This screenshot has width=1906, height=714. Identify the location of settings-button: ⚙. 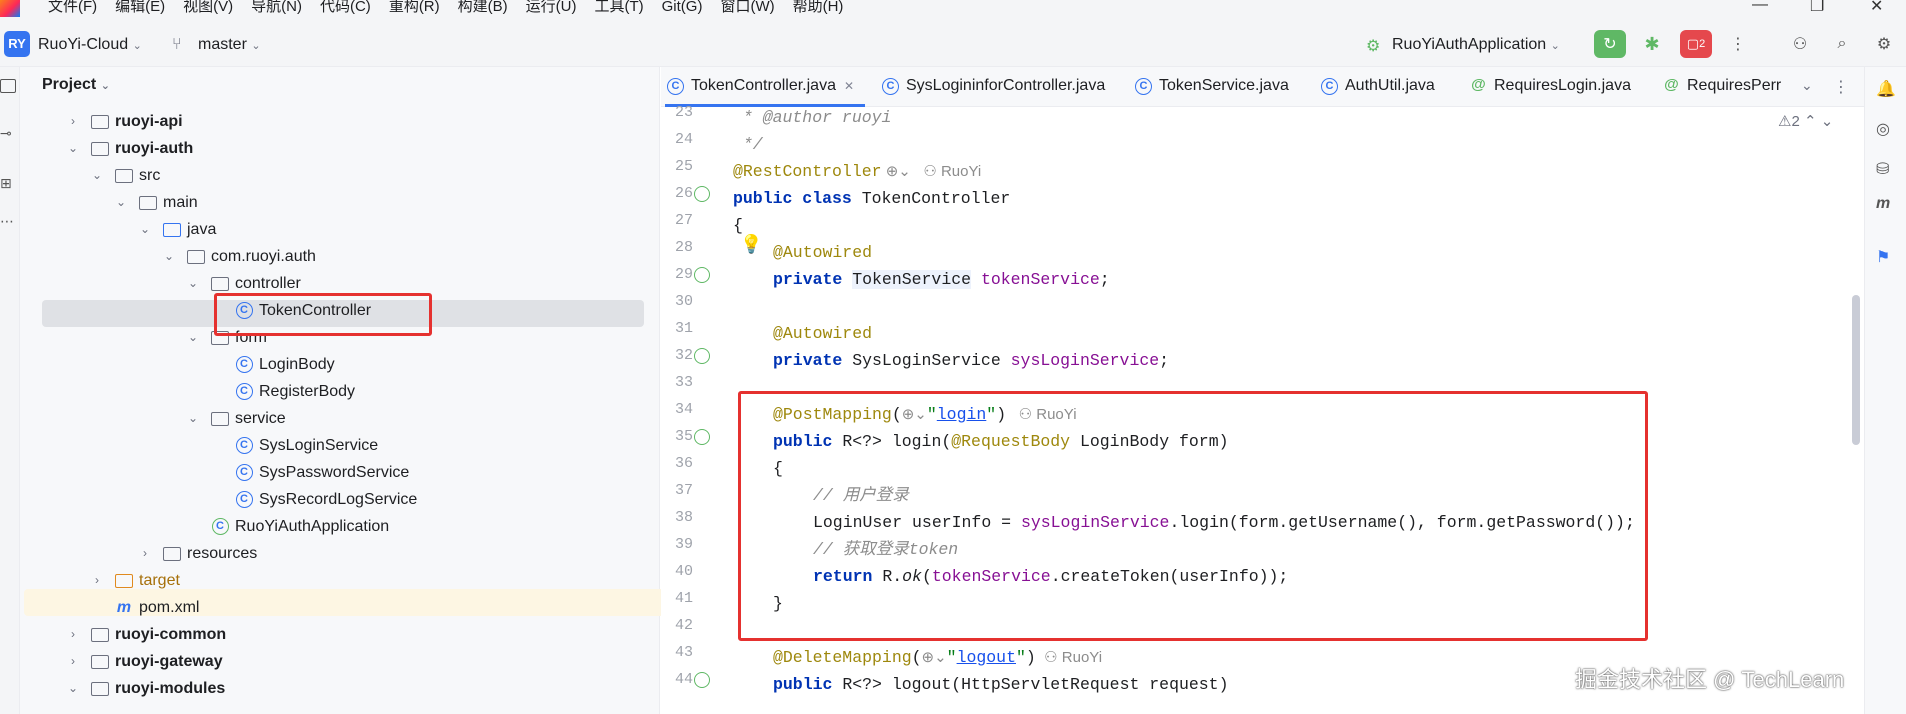
(1884, 44).